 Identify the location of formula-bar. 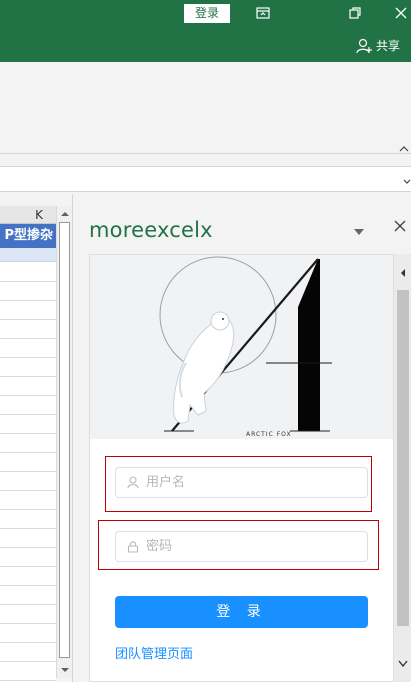
(205, 179).